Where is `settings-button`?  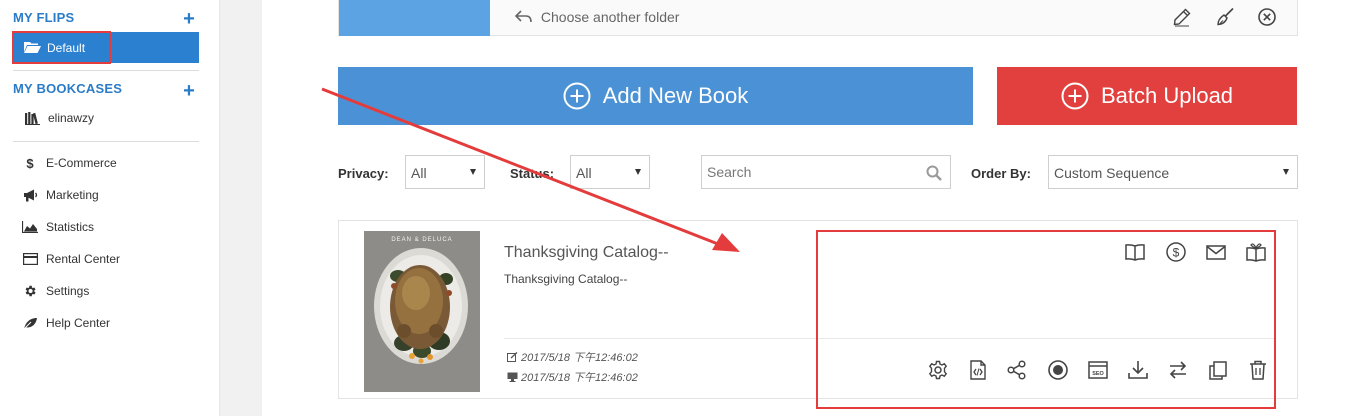
settings-button is located at coordinates (938, 370).